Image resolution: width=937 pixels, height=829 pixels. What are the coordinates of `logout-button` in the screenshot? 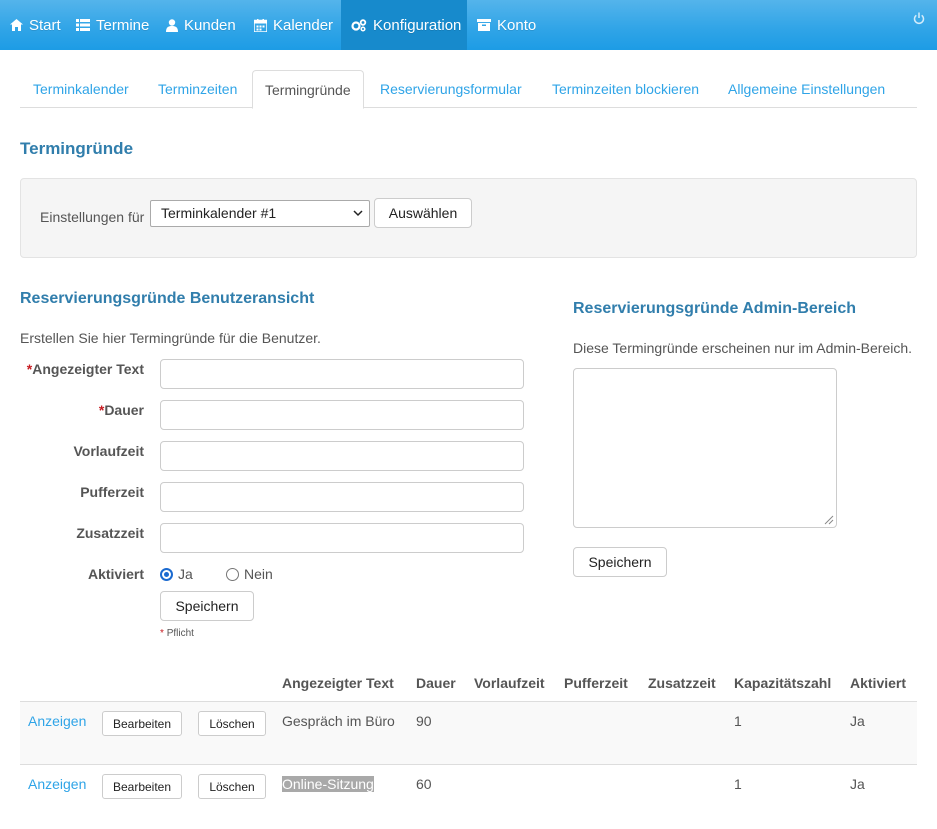 It's located at (919, 20).